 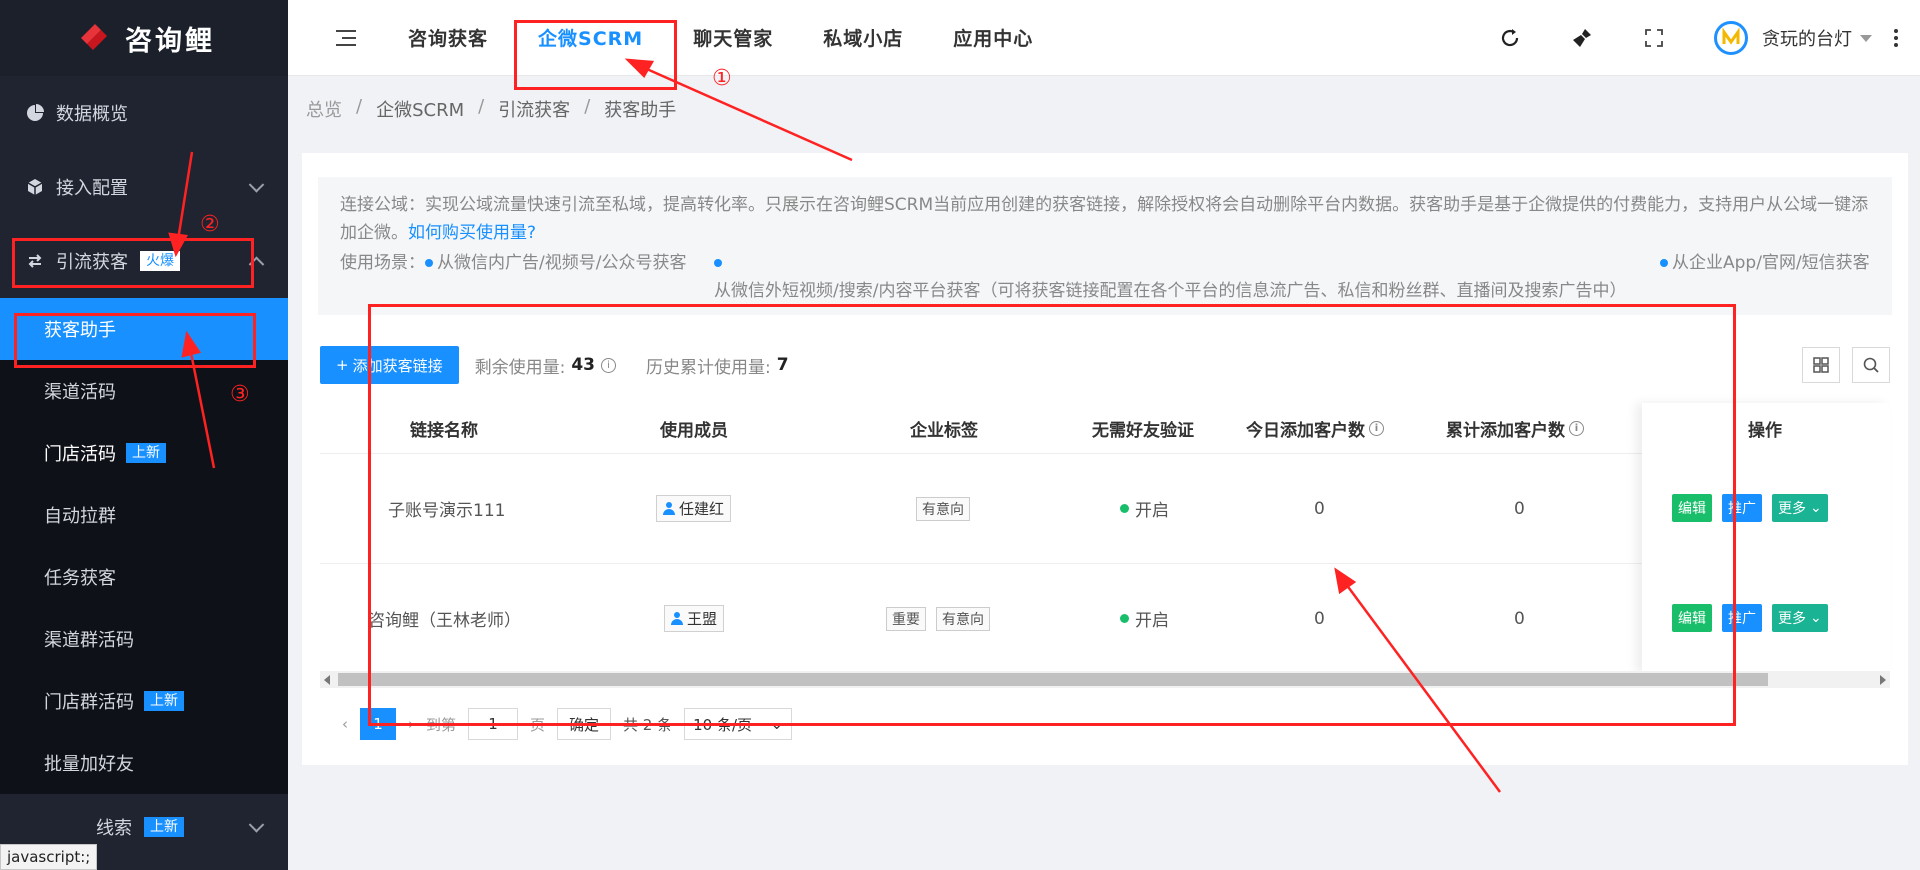 What do you see at coordinates (92, 188) in the screenshot?
I see `sidebar-item-label: 接入配置` at bounding box center [92, 188].